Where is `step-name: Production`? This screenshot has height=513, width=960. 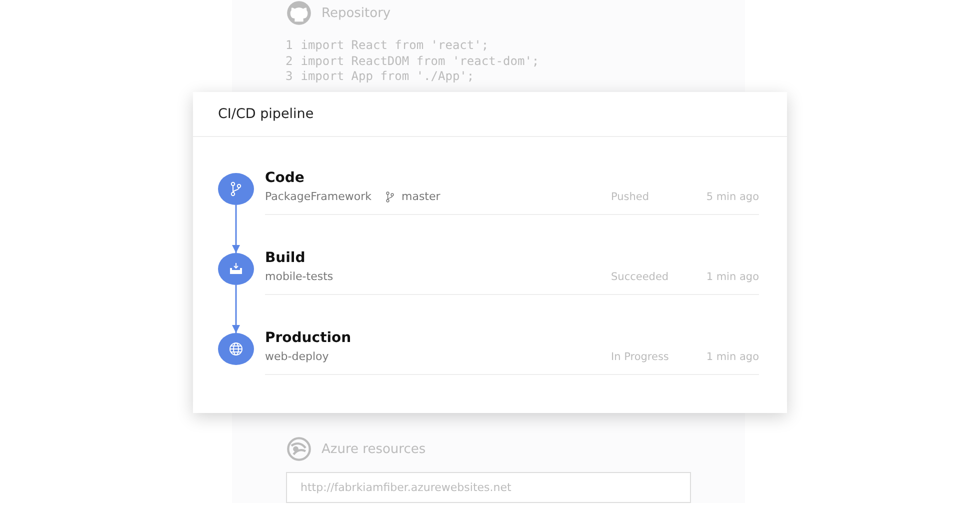
step-name: Production is located at coordinates (308, 338).